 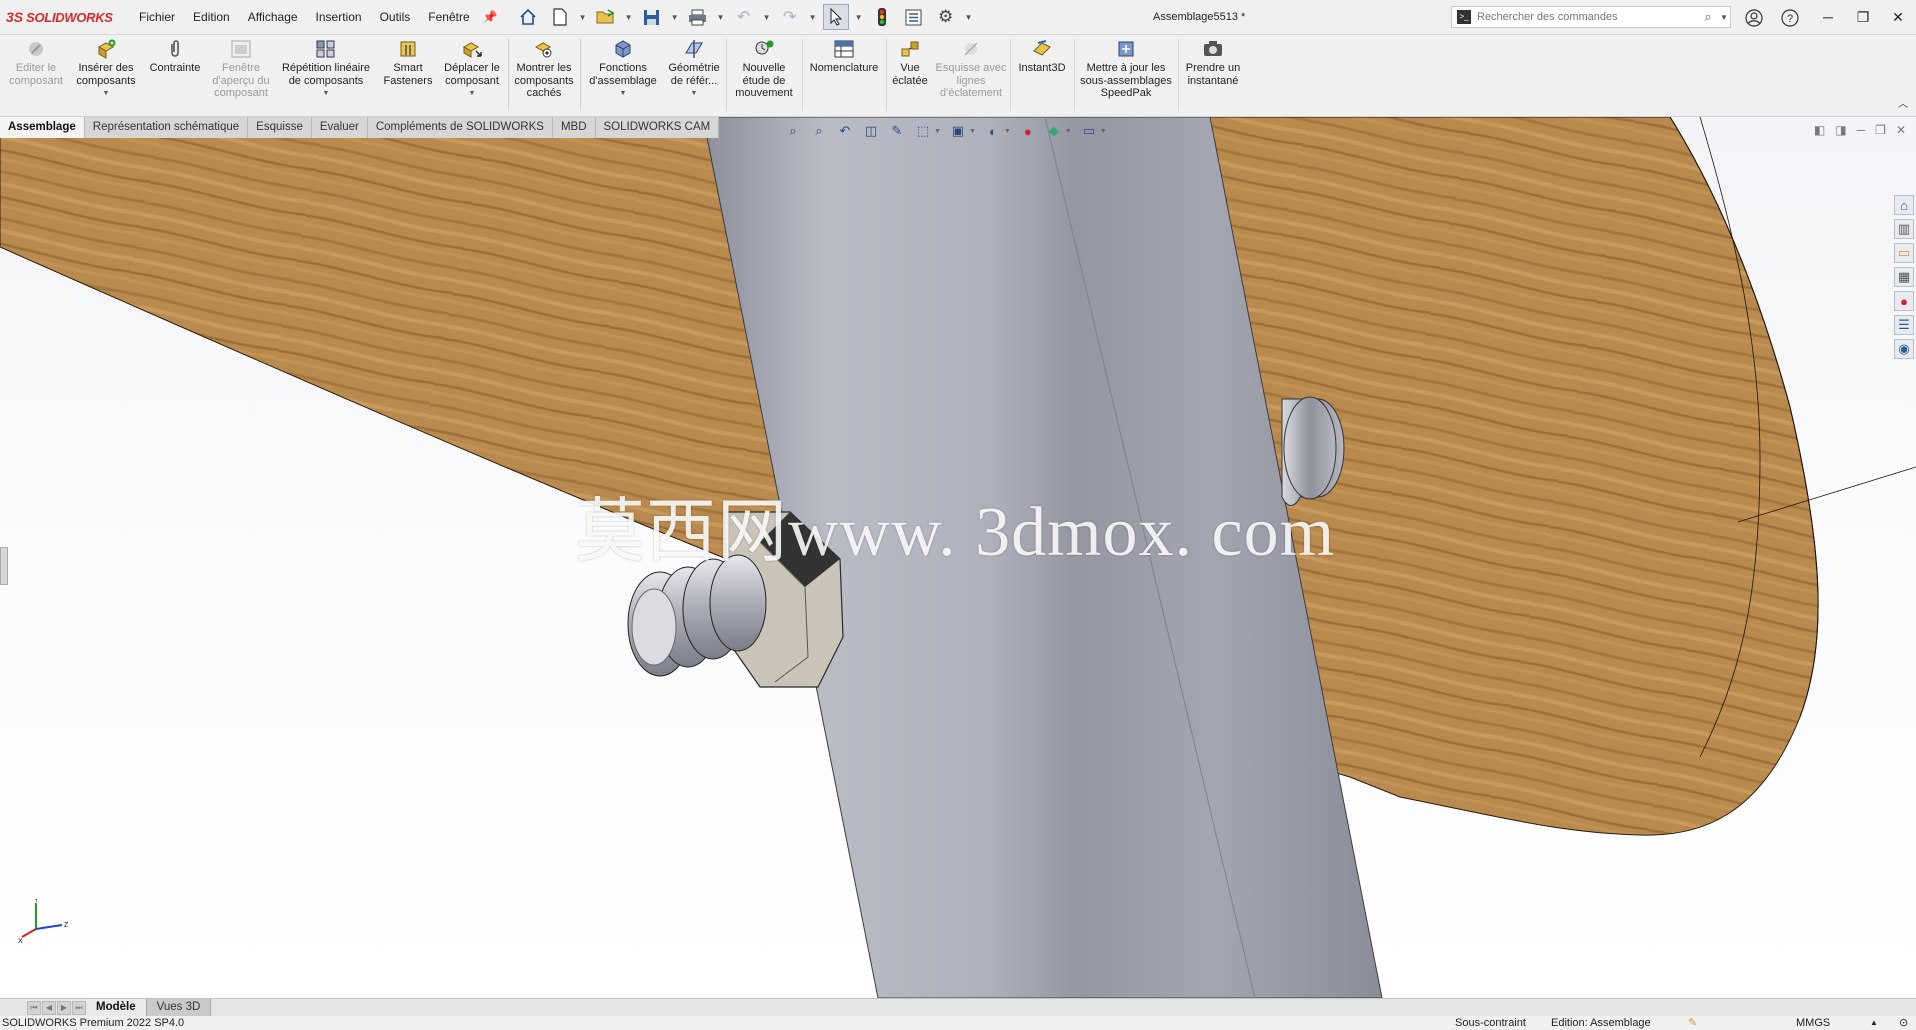 I want to click on instant3d-button: Instant3D, so click(x=1042, y=57).